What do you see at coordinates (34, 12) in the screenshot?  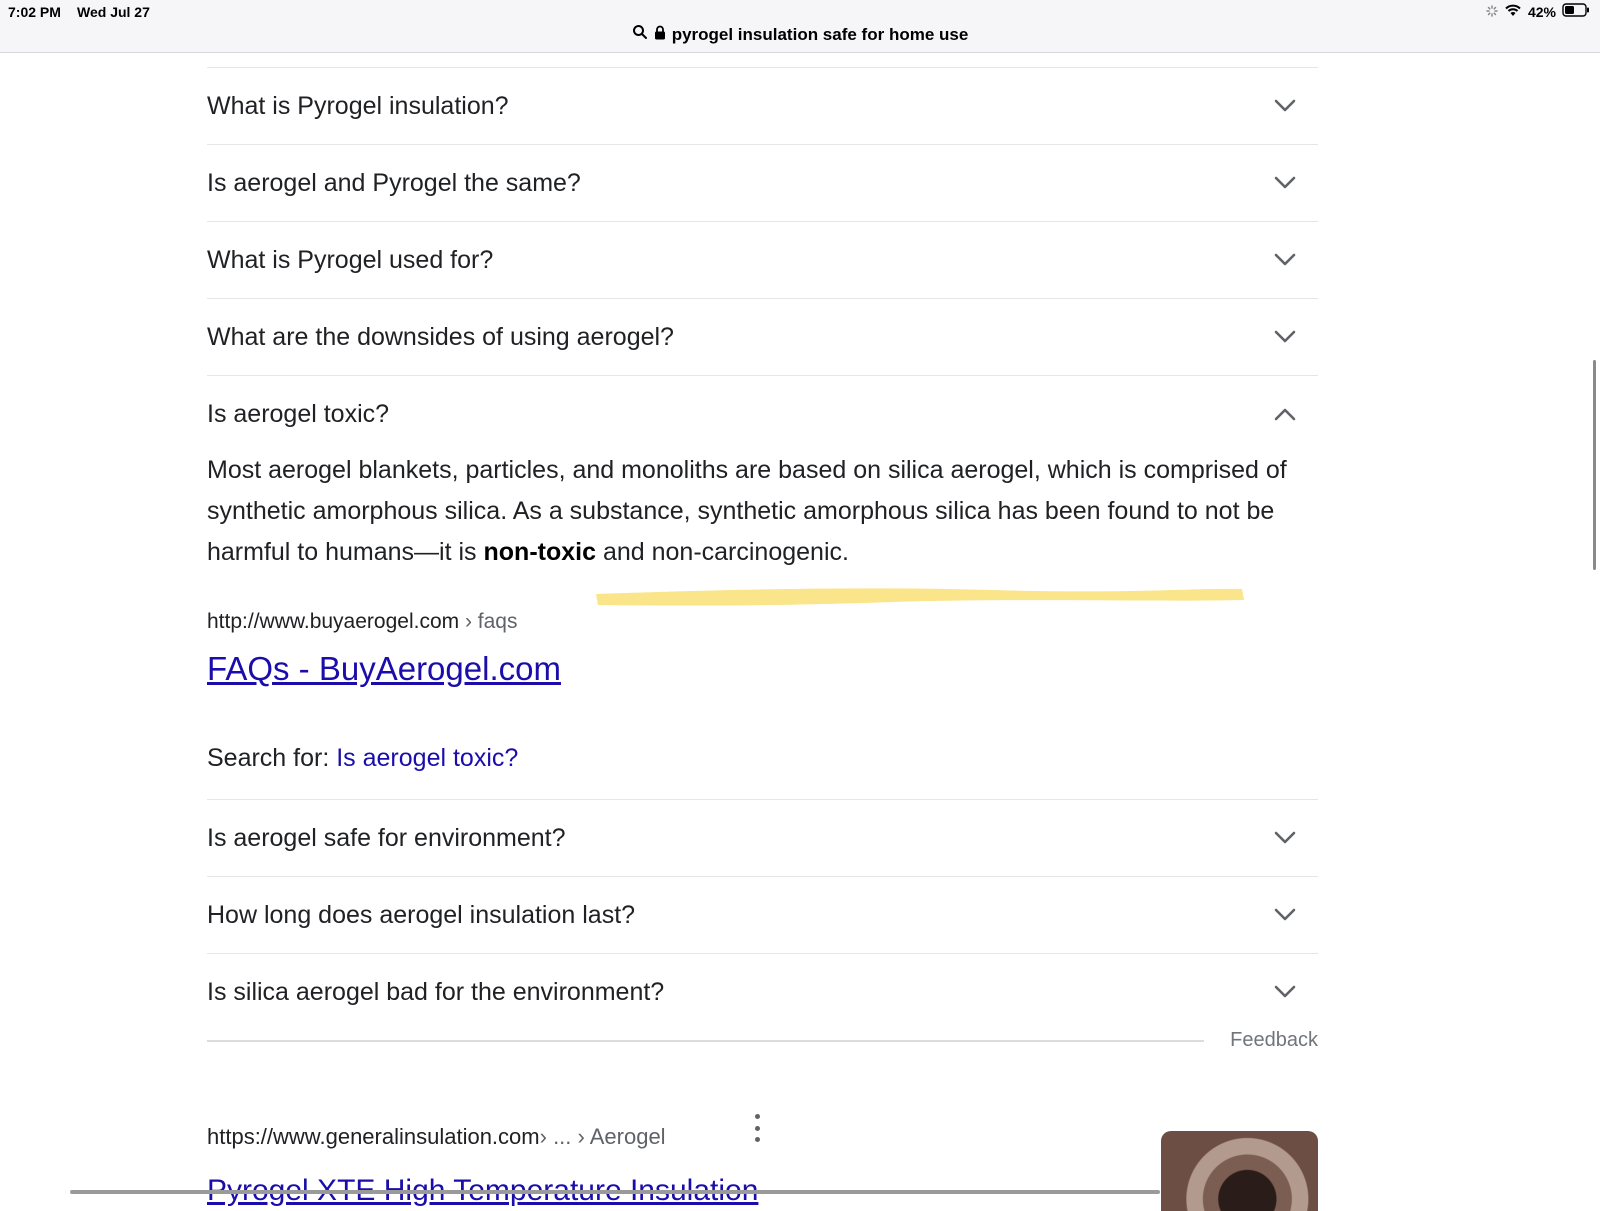 I see `status-time: 7:02 PM` at bounding box center [34, 12].